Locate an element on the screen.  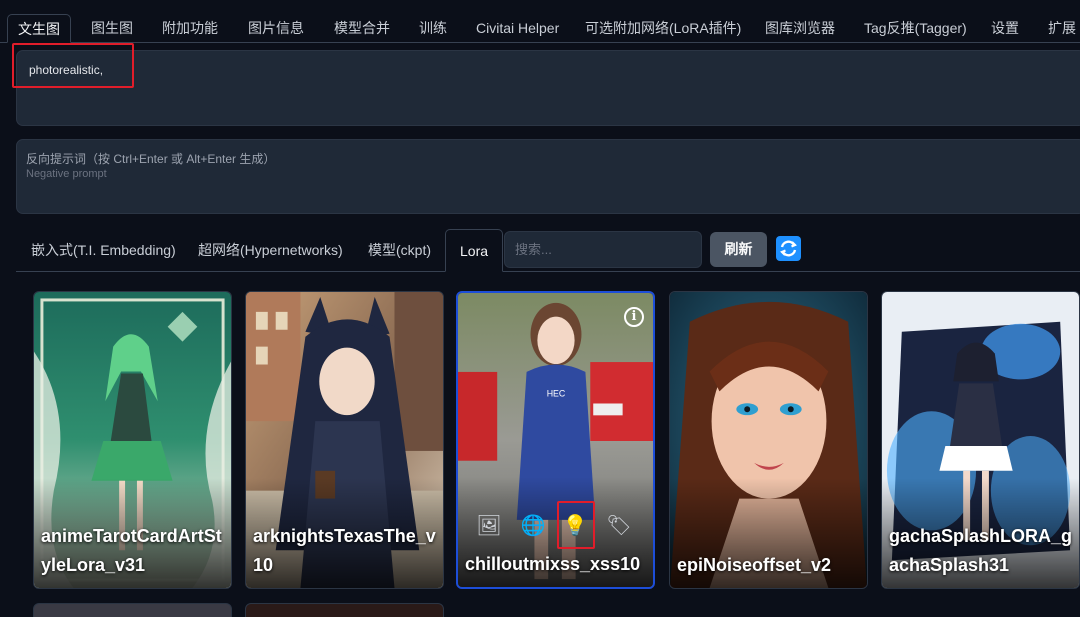
tab-textual-inversion: 嵌入式(T.I. Embedding) is located at coordinates (103, 250).